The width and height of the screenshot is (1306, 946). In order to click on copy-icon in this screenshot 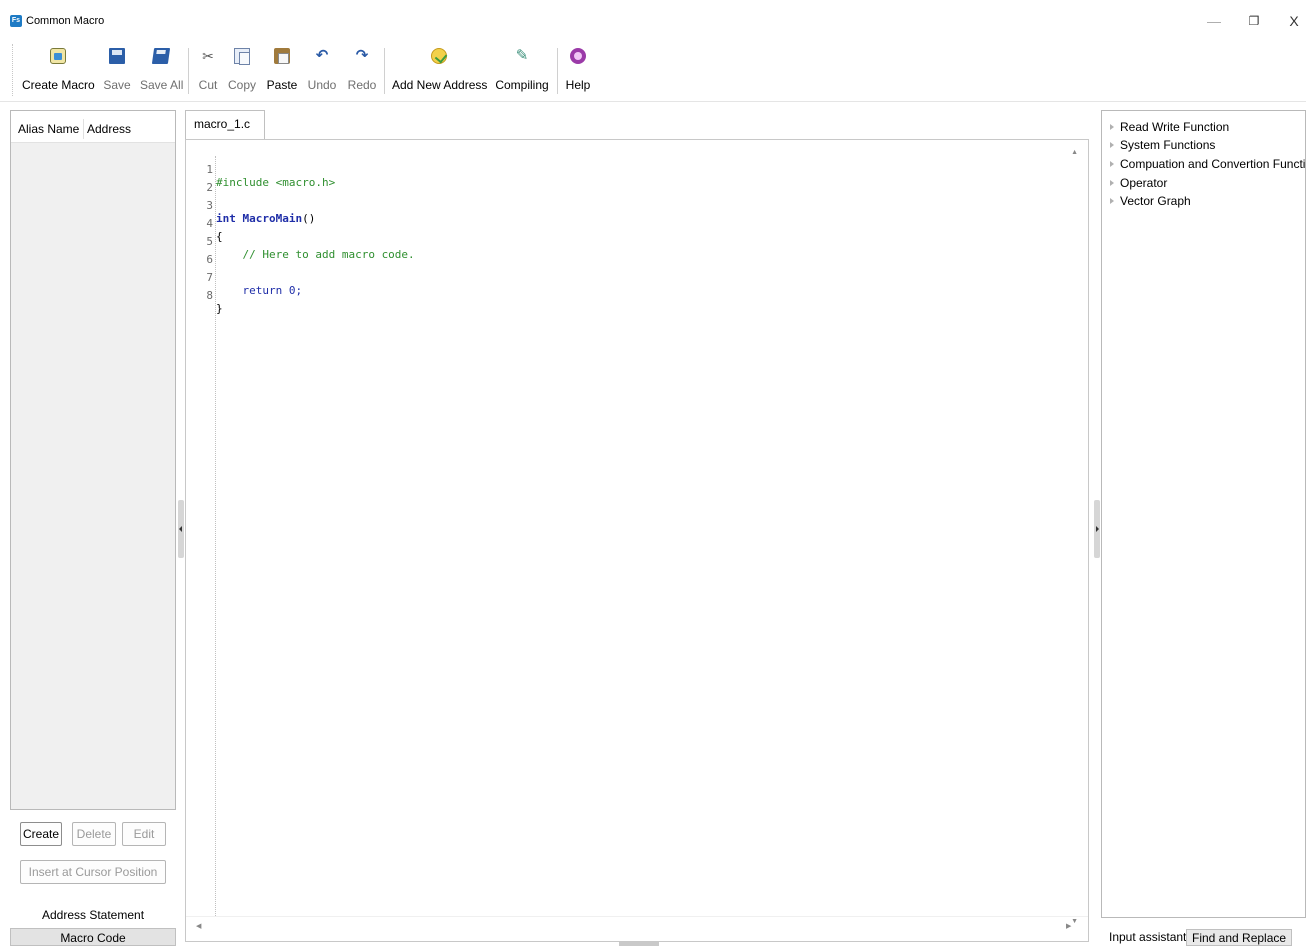, I will do `click(242, 56)`.